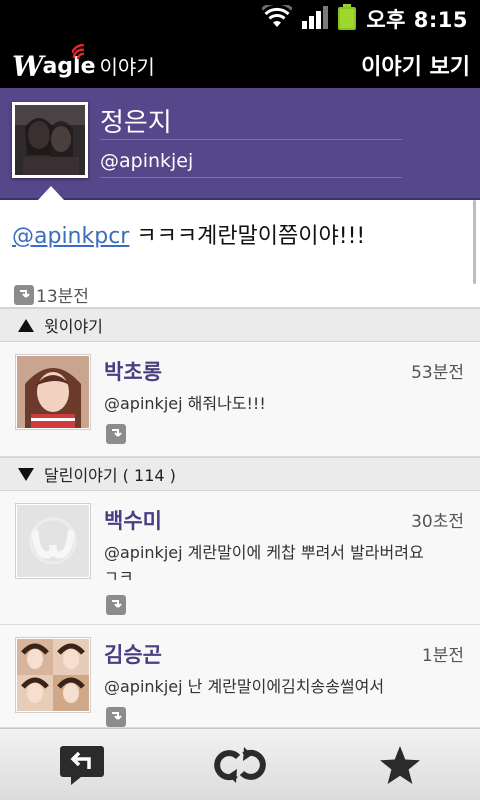  I want to click on collapse-up-icon, so click(26, 325).